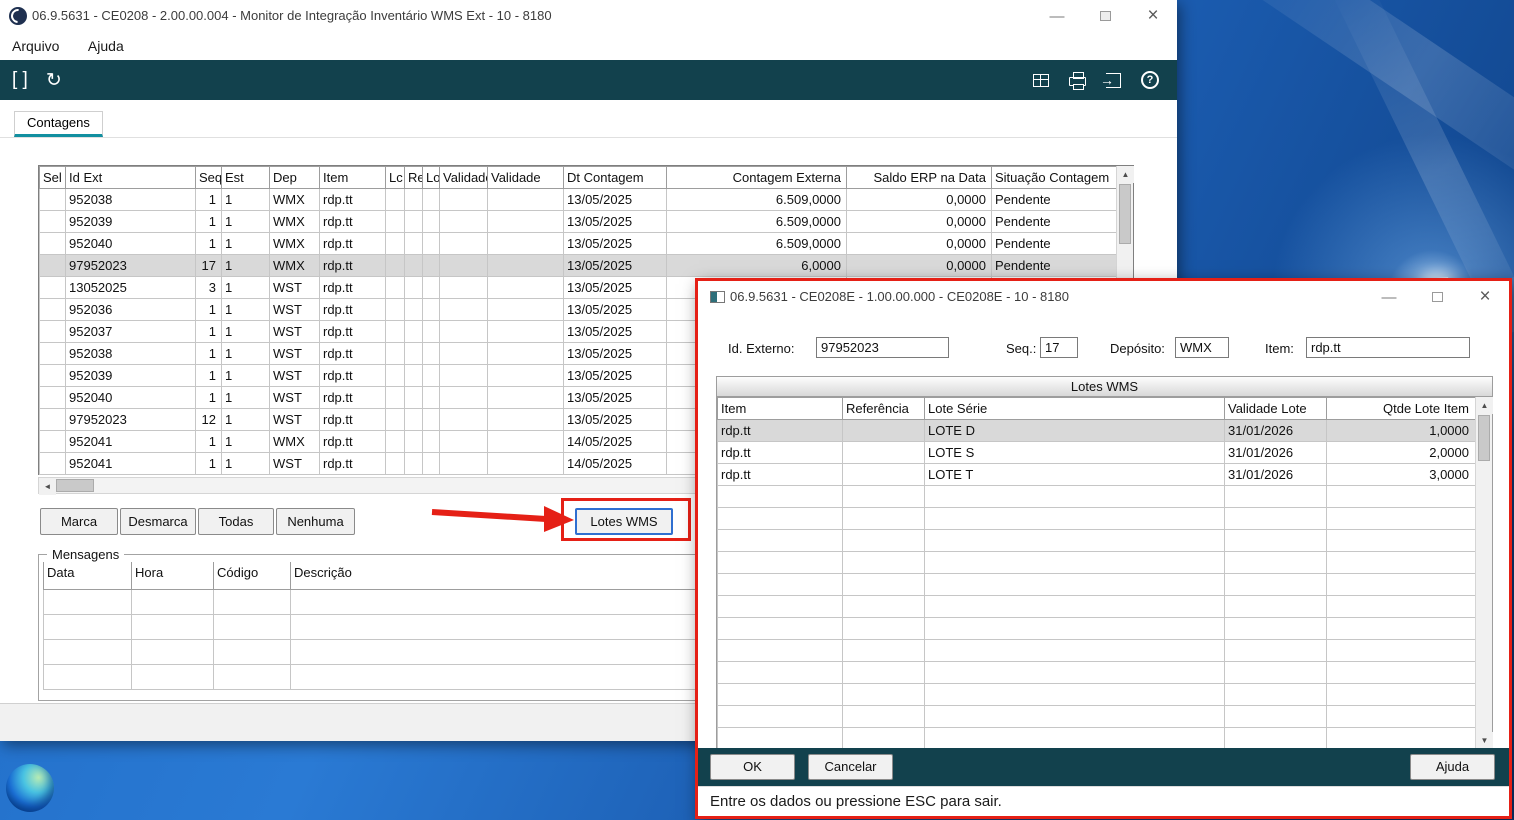 This screenshot has height=820, width=1514. Describe the element at coordinates (1096, 474) in the screenshot. I see `table-row: rdp.tt LOTE T 31/01/2026 3,0000` at that location.